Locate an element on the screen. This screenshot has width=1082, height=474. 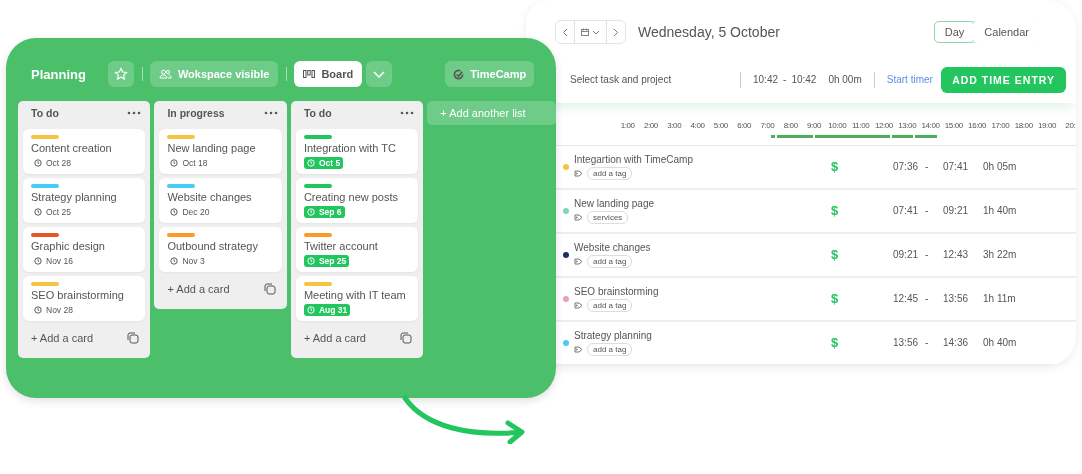
due-date: Aug 31 is located at coordinates (327, 310).